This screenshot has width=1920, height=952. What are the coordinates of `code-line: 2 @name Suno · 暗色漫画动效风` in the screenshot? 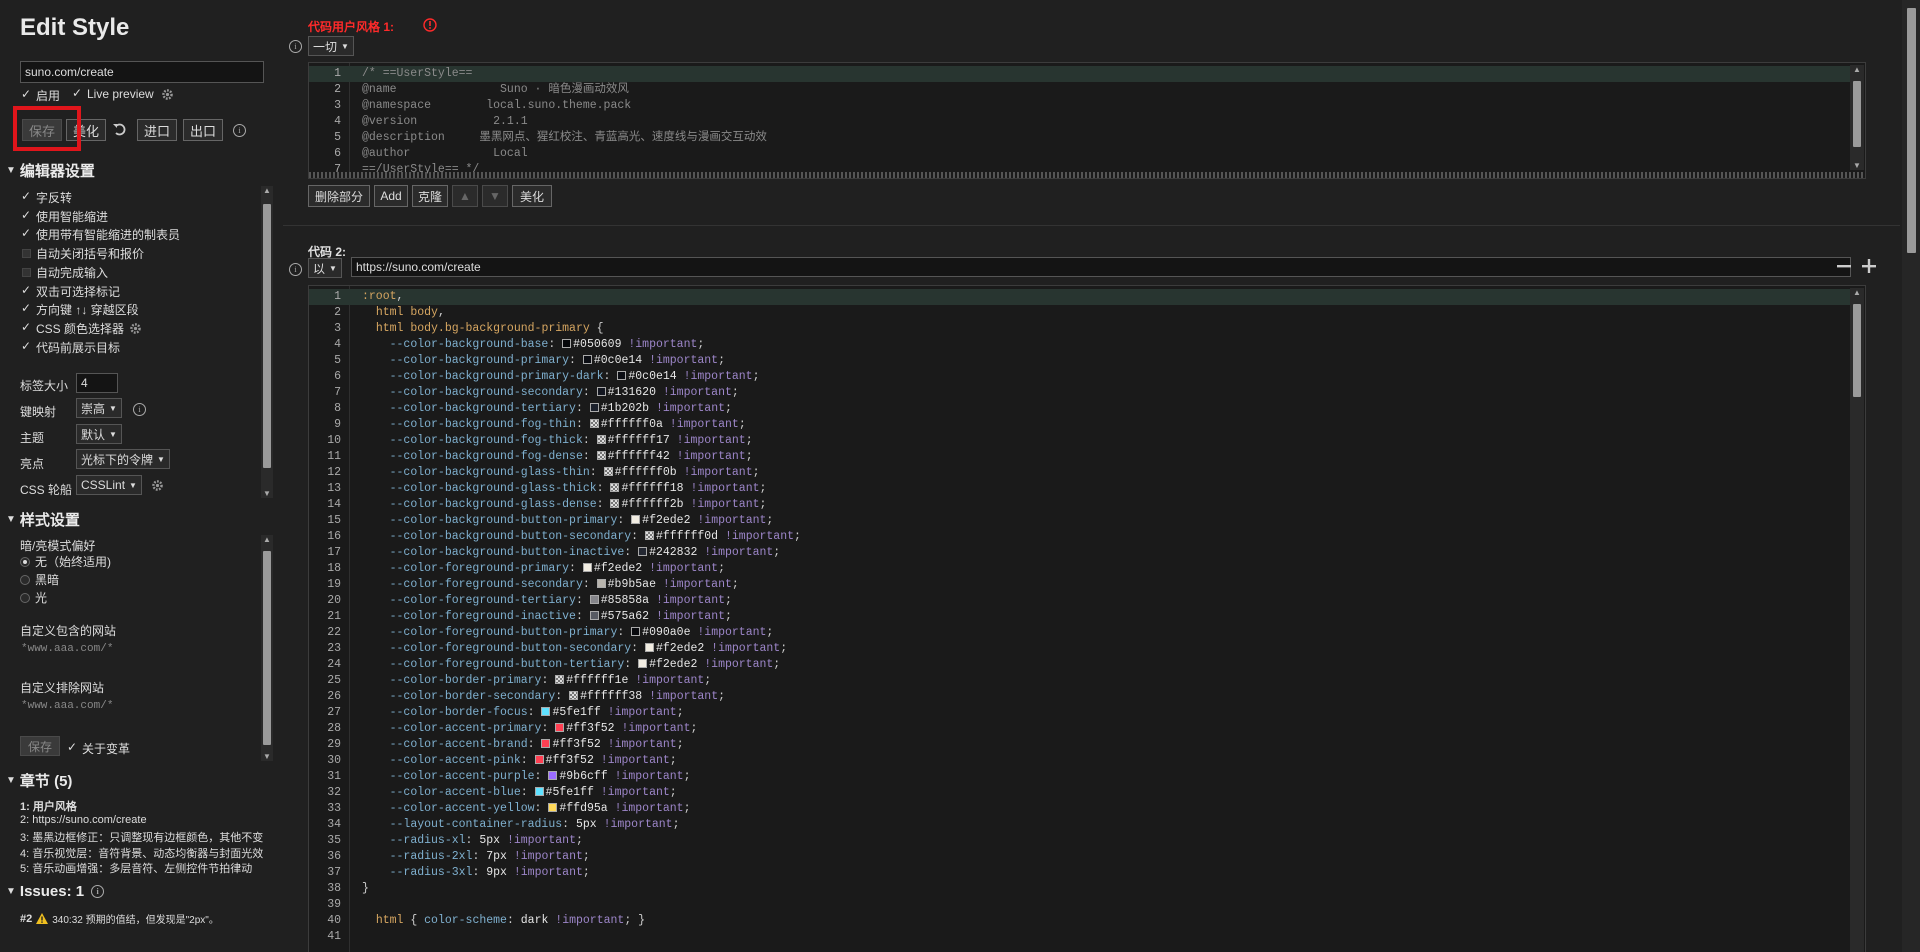 It's located at (1080, 90).